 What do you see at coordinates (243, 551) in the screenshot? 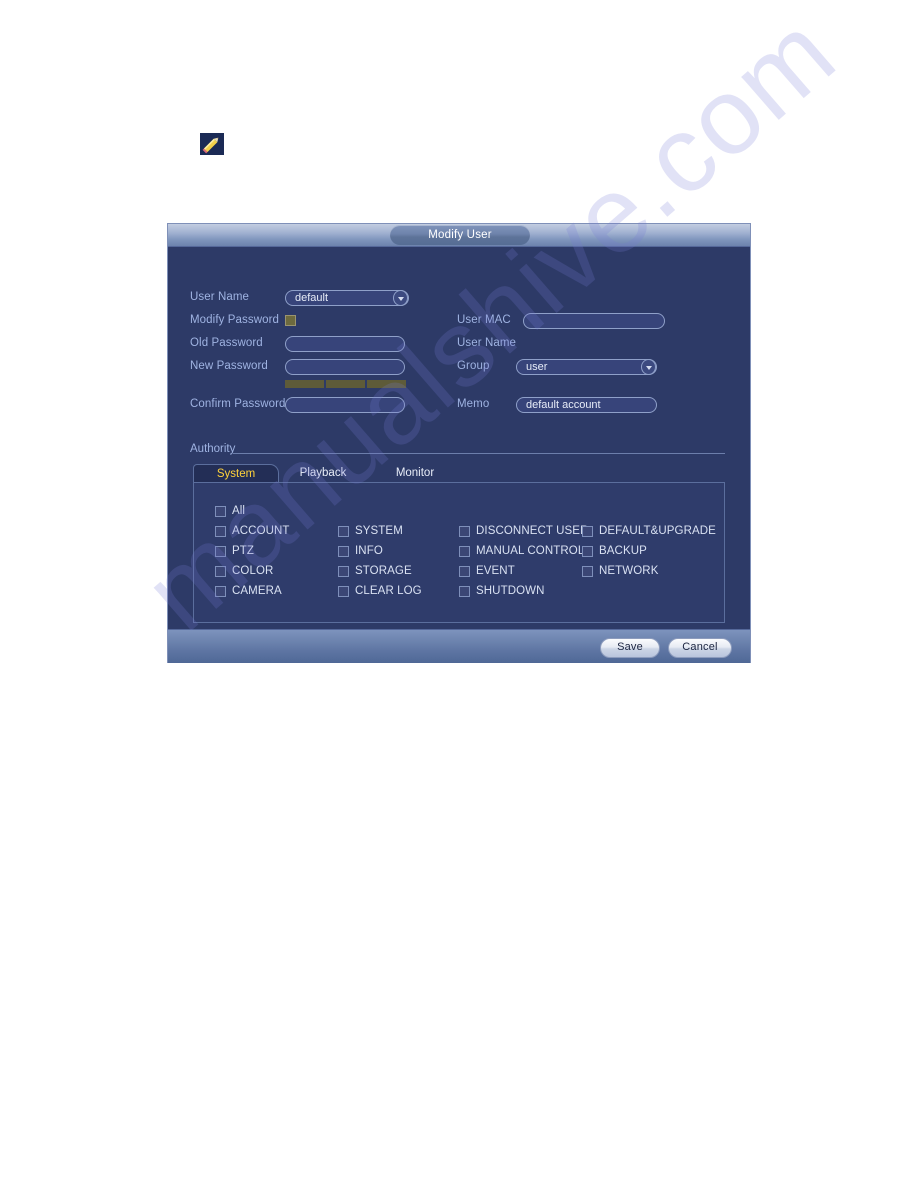
I see `checkbox-label: PTZ` at bounding box center [243, 551].